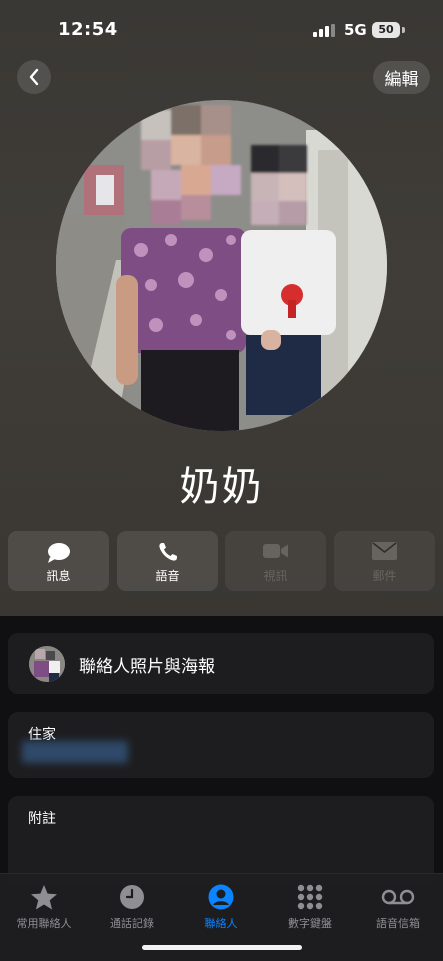 This screenshot has height=961, width=443. I want to click on message-button: 訊息, so click(58, 561).